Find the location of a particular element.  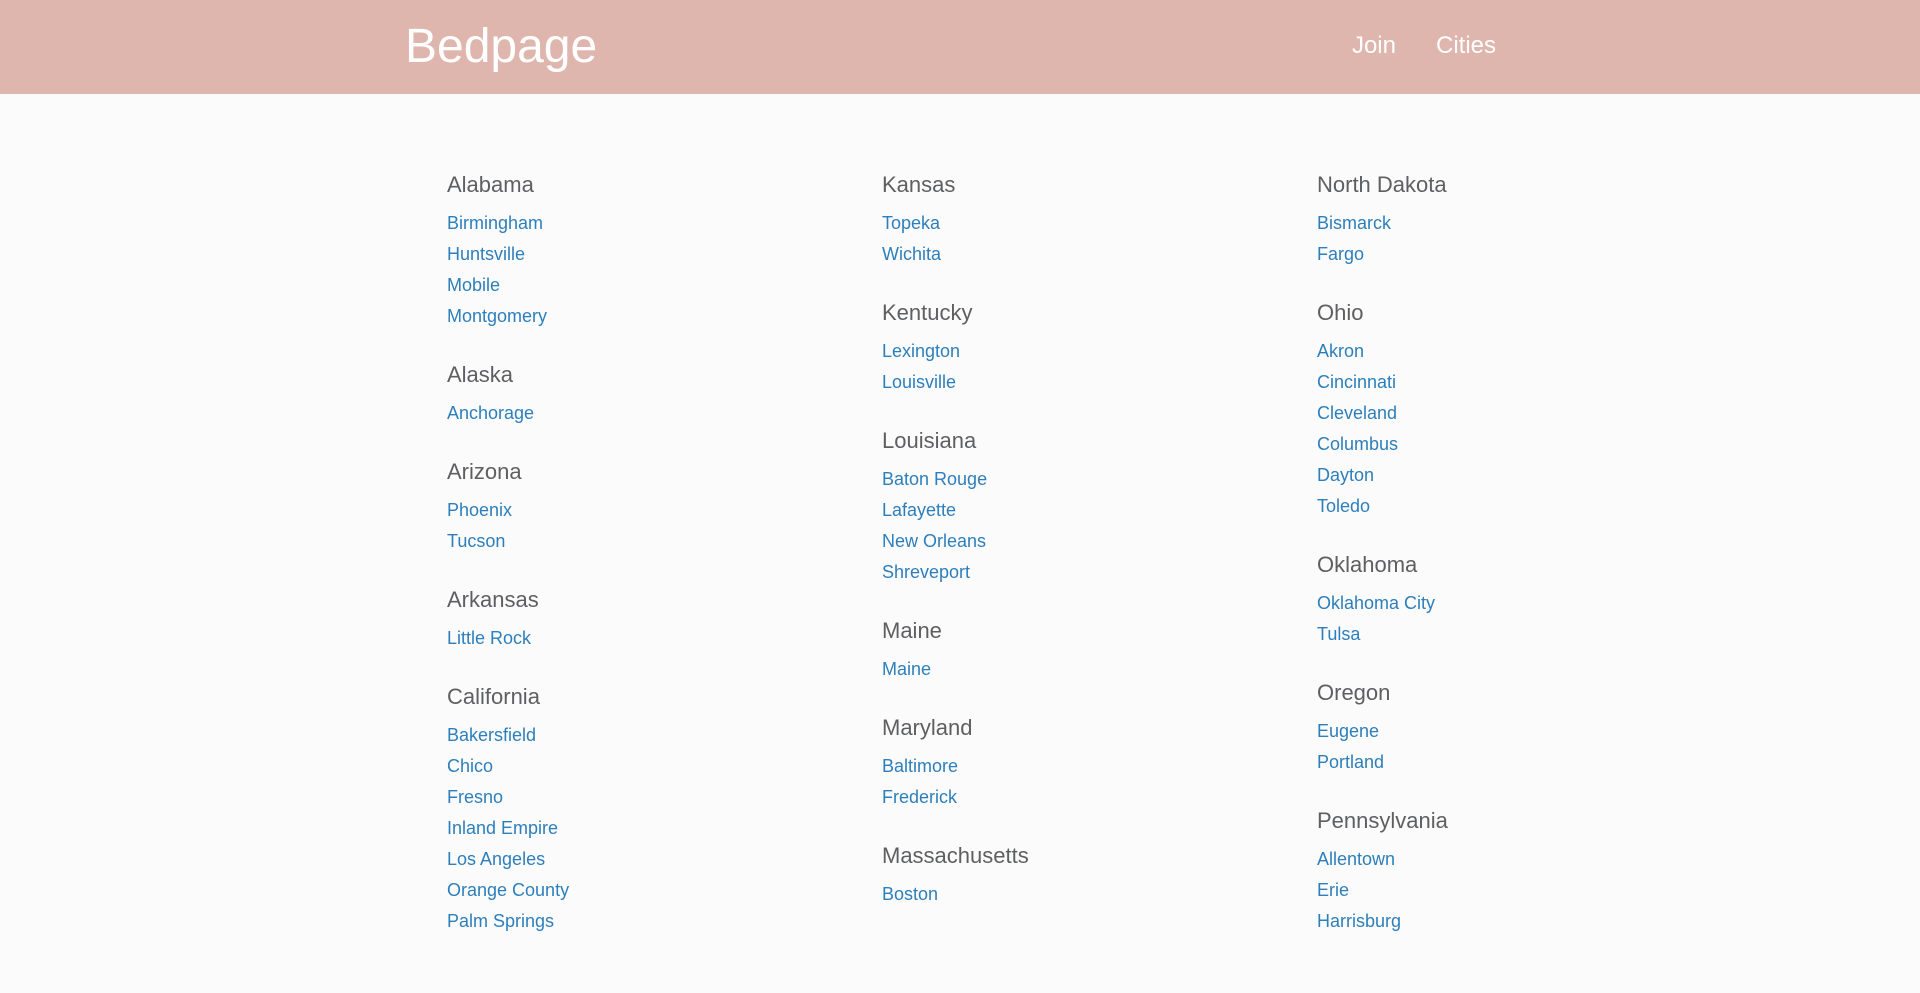

city-link: Baton Rouge is located at coordinates (1082, 479).